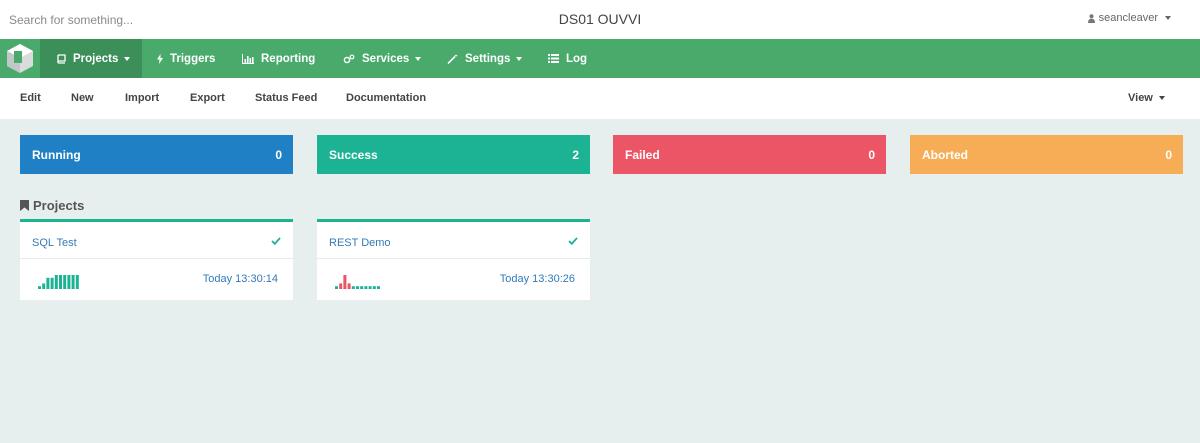 The width and height of the screenshot is (1200, 443). I want to click on nav-triggers: Triggers, so click(186, 58).